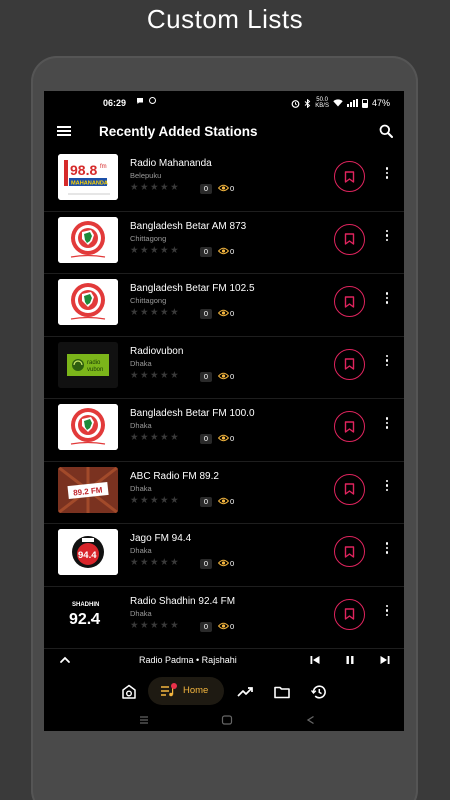  What do you see at coordinates (85, 605) in the screenshot?
I see `svg-text: SHADHIN` at bounding box center [85, 605].